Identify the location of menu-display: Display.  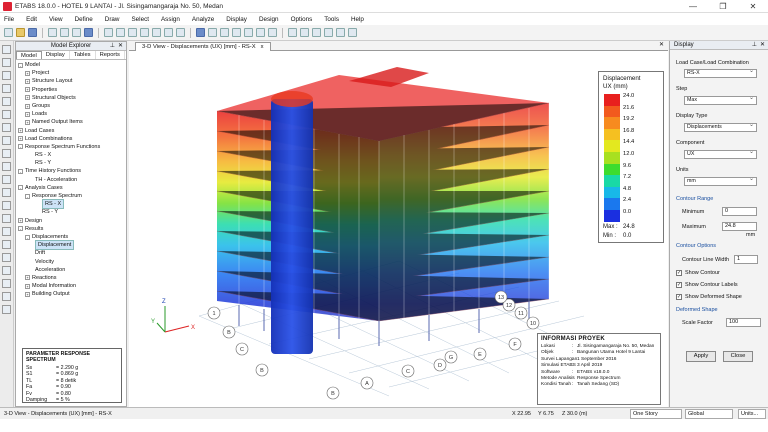
(236, 19).